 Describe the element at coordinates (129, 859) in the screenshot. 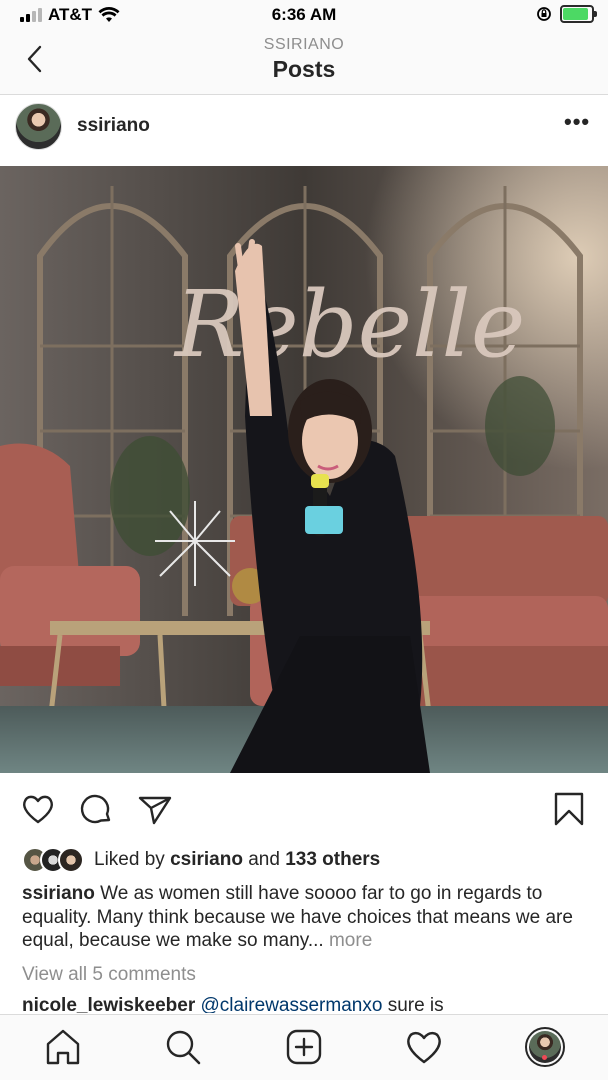

I see `likes-prefix: Liked by` at that location.